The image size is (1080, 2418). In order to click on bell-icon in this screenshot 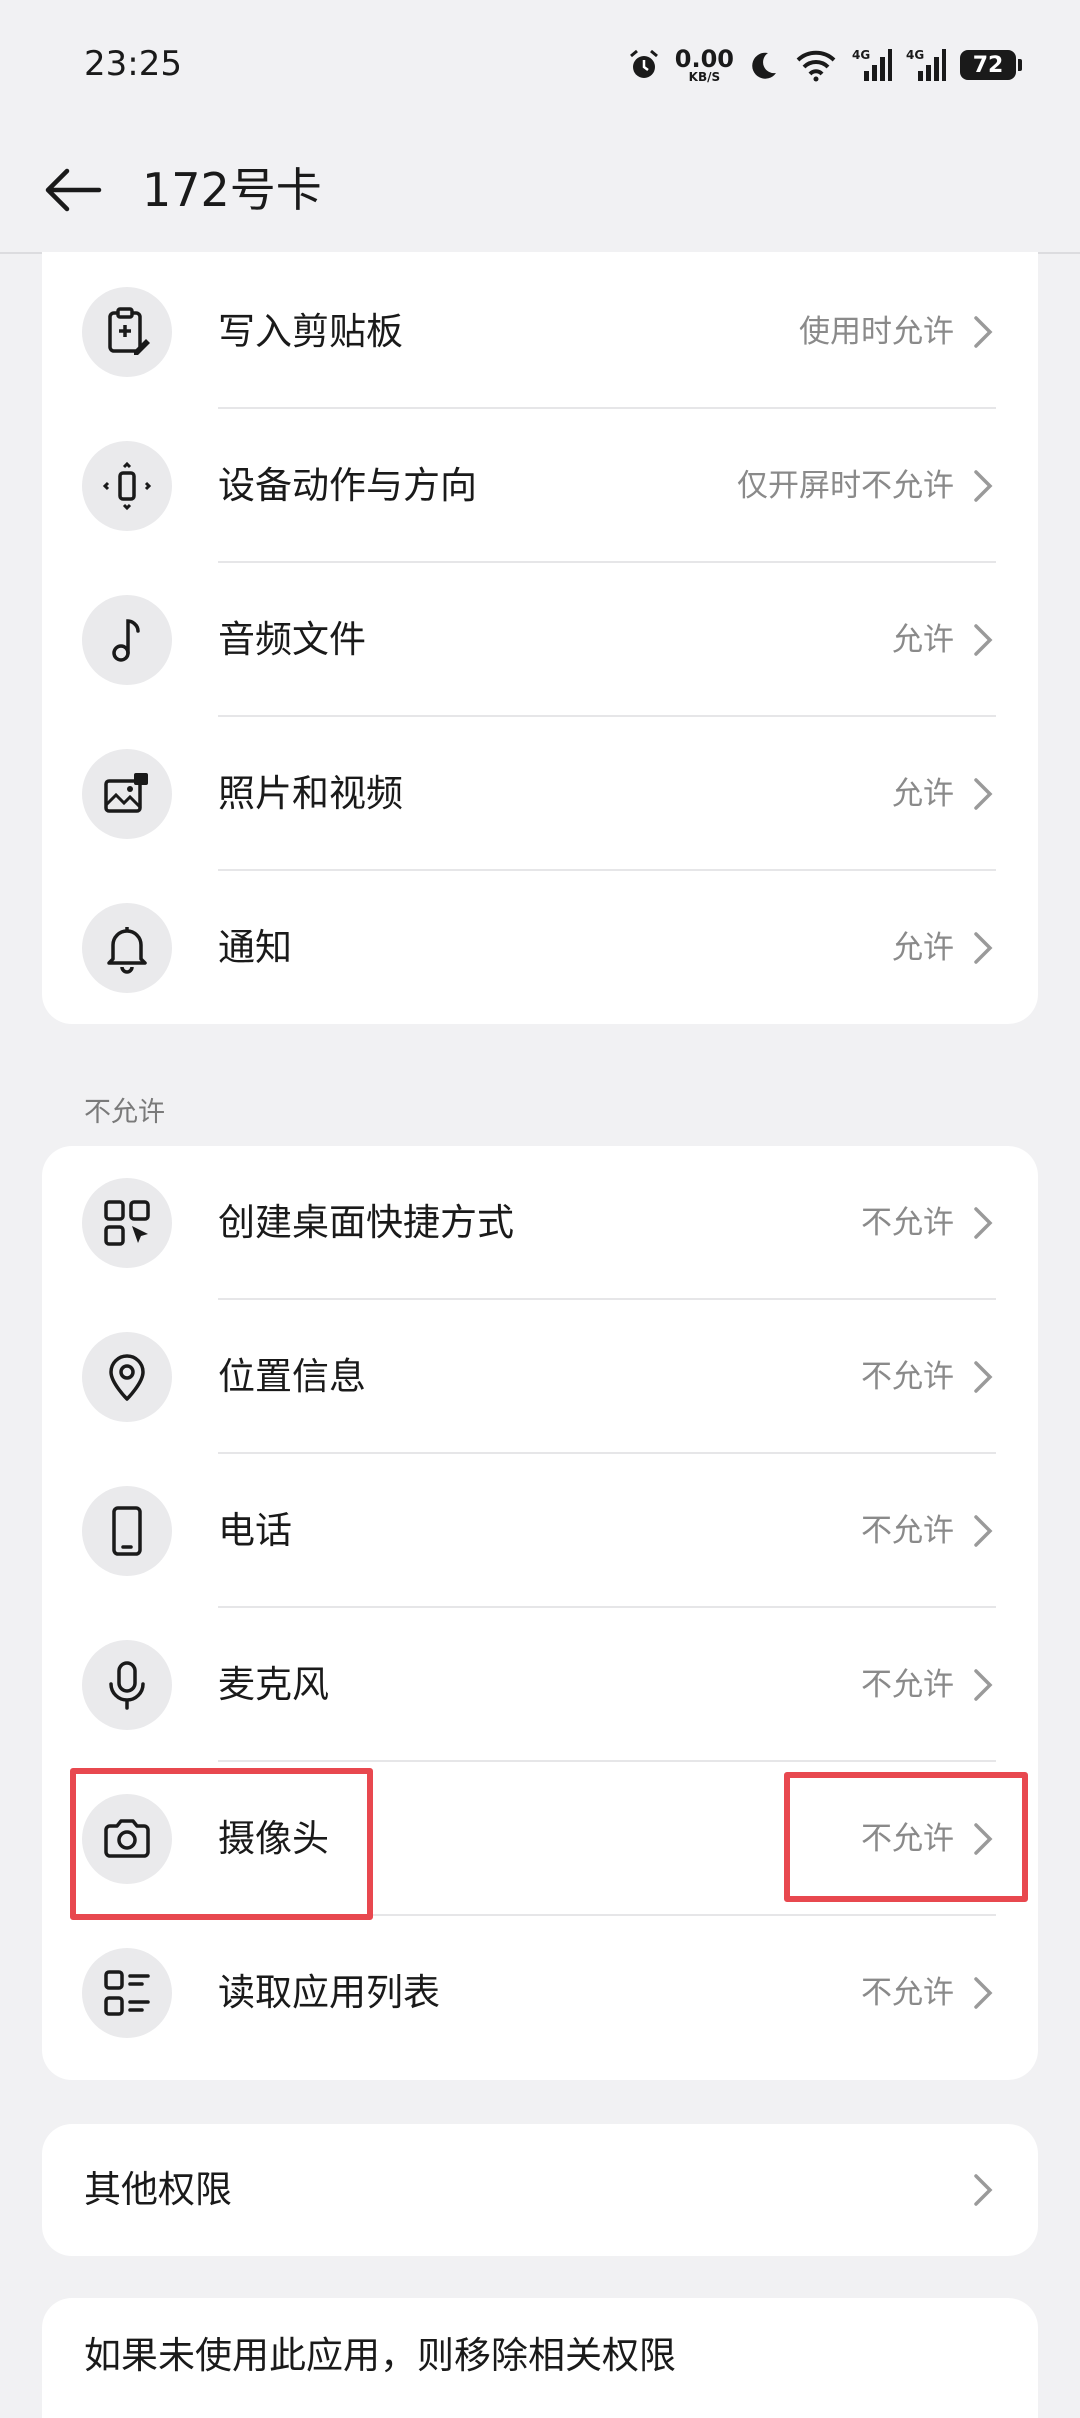, I will do `click(127, 948)`.